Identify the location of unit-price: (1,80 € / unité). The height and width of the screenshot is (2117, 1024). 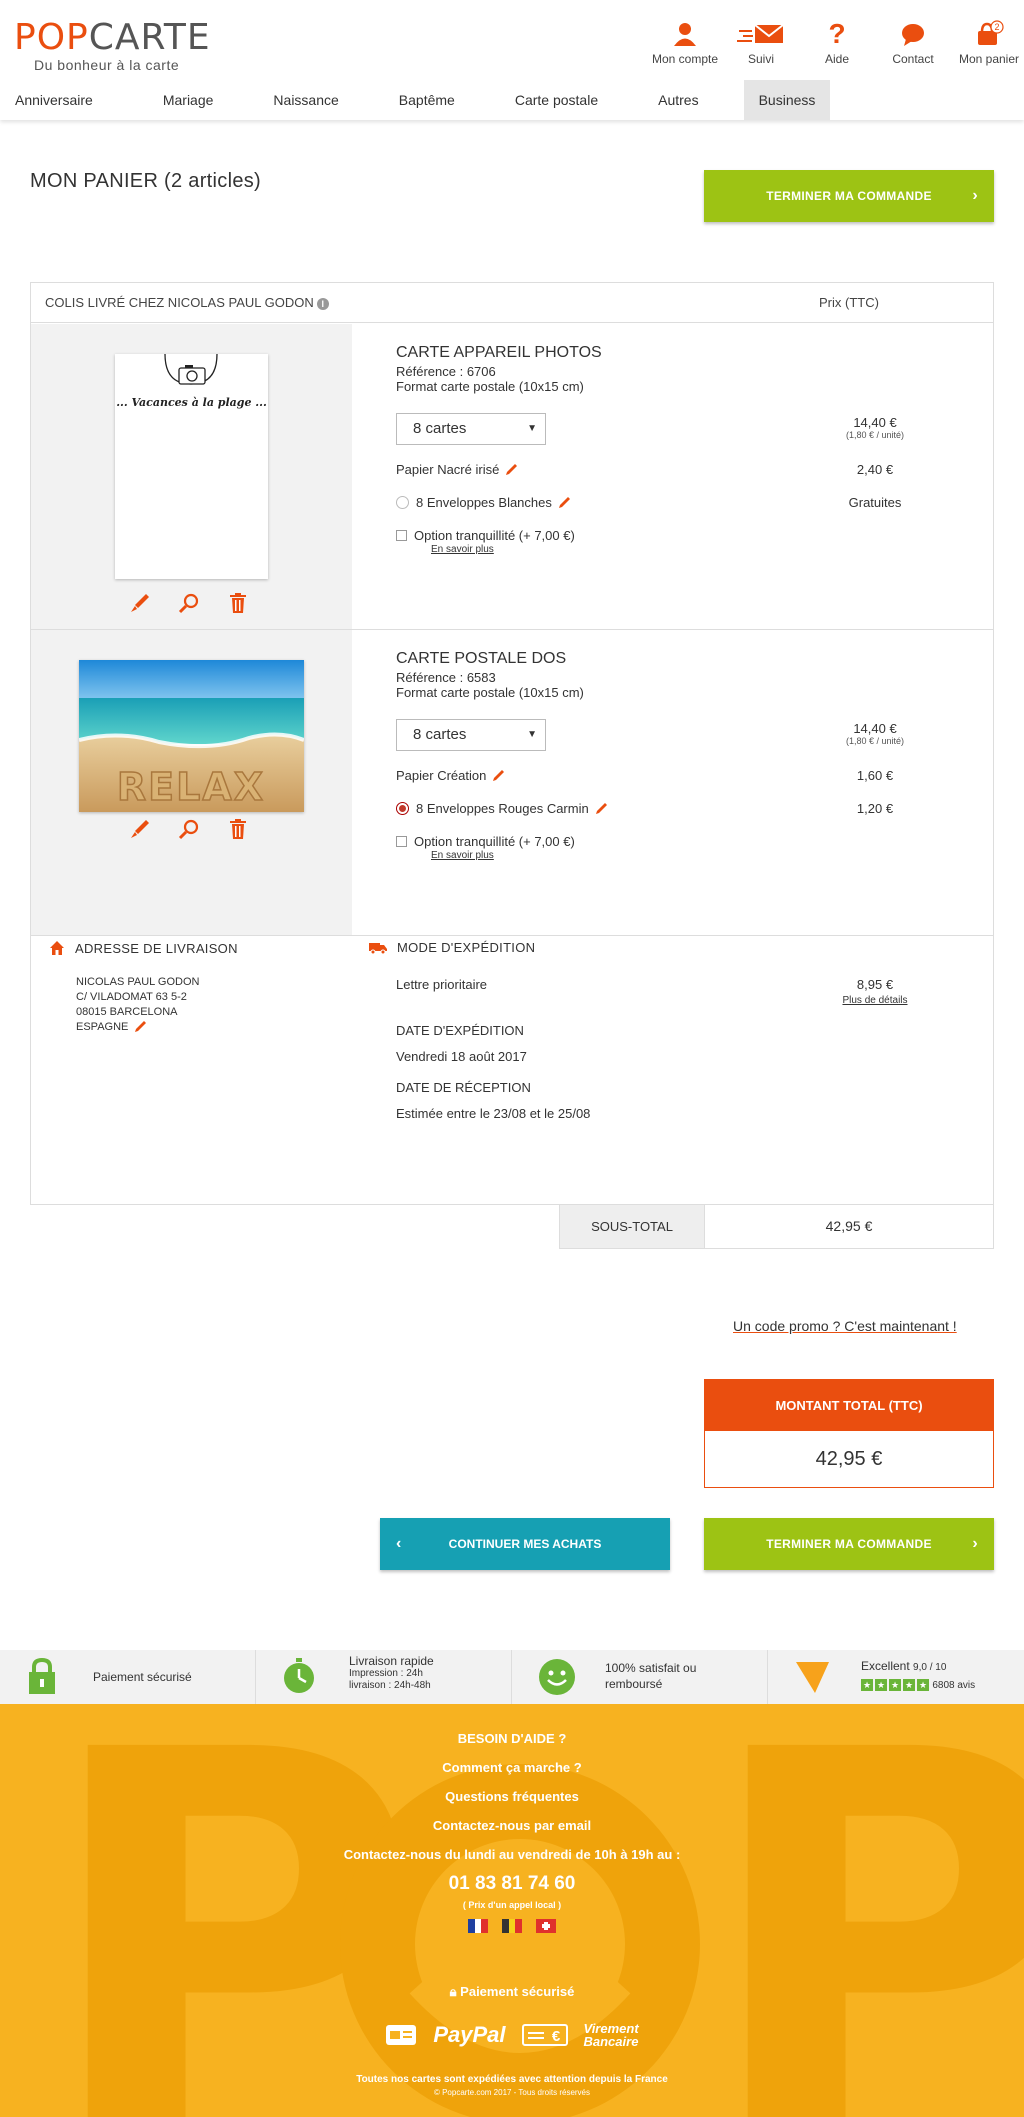
(875, 435).